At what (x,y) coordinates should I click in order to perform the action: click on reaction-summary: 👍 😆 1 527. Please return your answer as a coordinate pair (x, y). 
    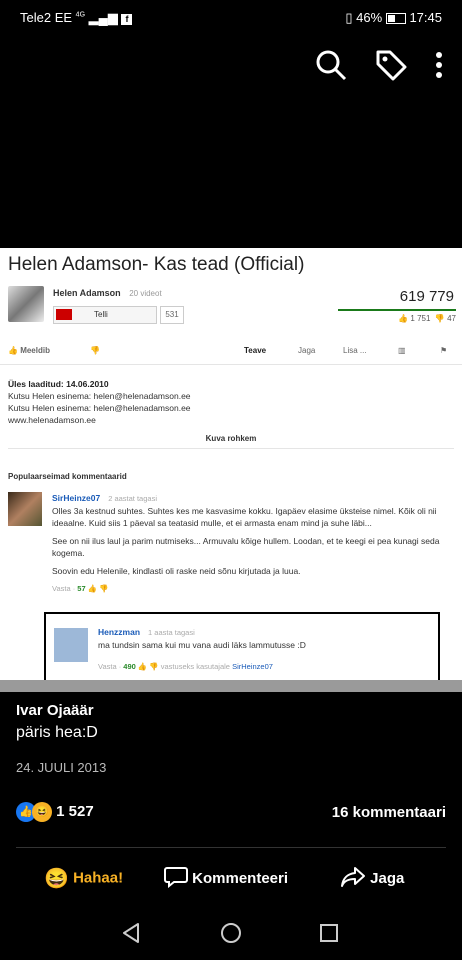
    Looking at the image, I should click on (55, 812).